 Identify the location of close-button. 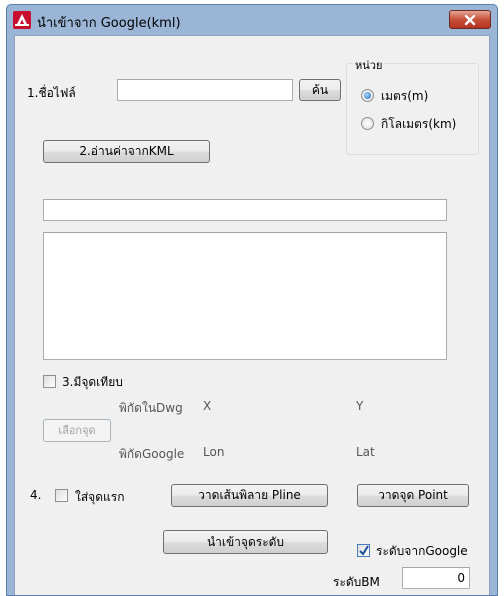
(470, 19).